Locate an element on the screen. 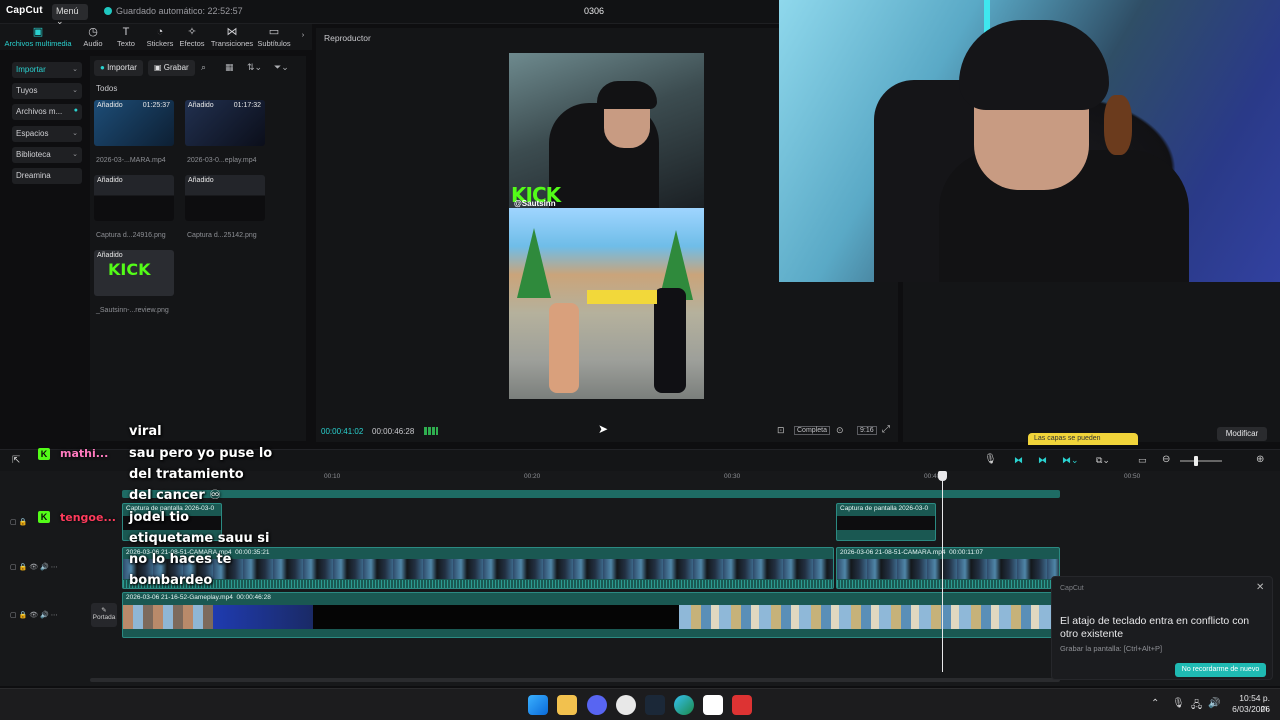 This screenshot has width=1280, height=720. tab-transitions: ⋈ Transiciones is located at coordinates (232, 37).